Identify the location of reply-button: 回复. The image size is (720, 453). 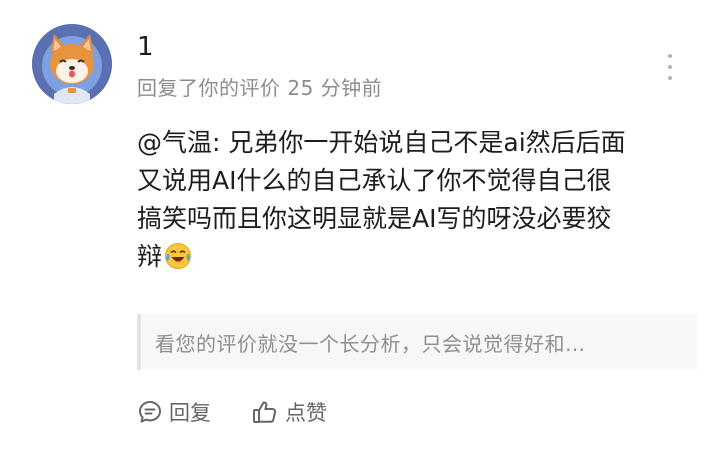
(174, 412).